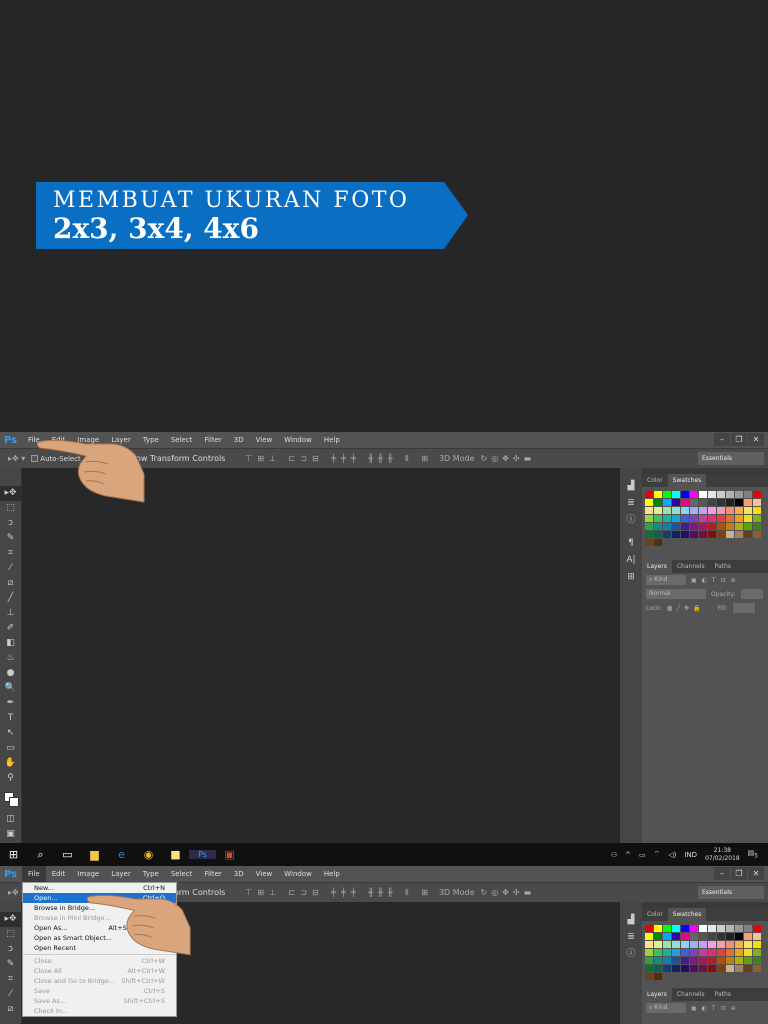 The width and height of the screenshot is (768, 1024). Describe the element at coordinates (631, 560) in the screenshot. I see `character-icon: A|` at that location.